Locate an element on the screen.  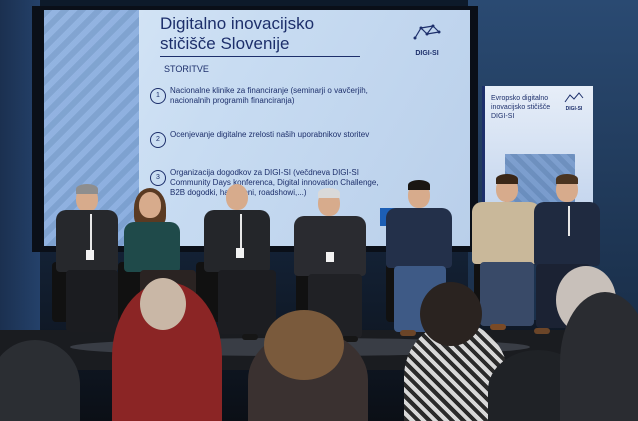
service-number: 2 is located at coordinates (158, 140).